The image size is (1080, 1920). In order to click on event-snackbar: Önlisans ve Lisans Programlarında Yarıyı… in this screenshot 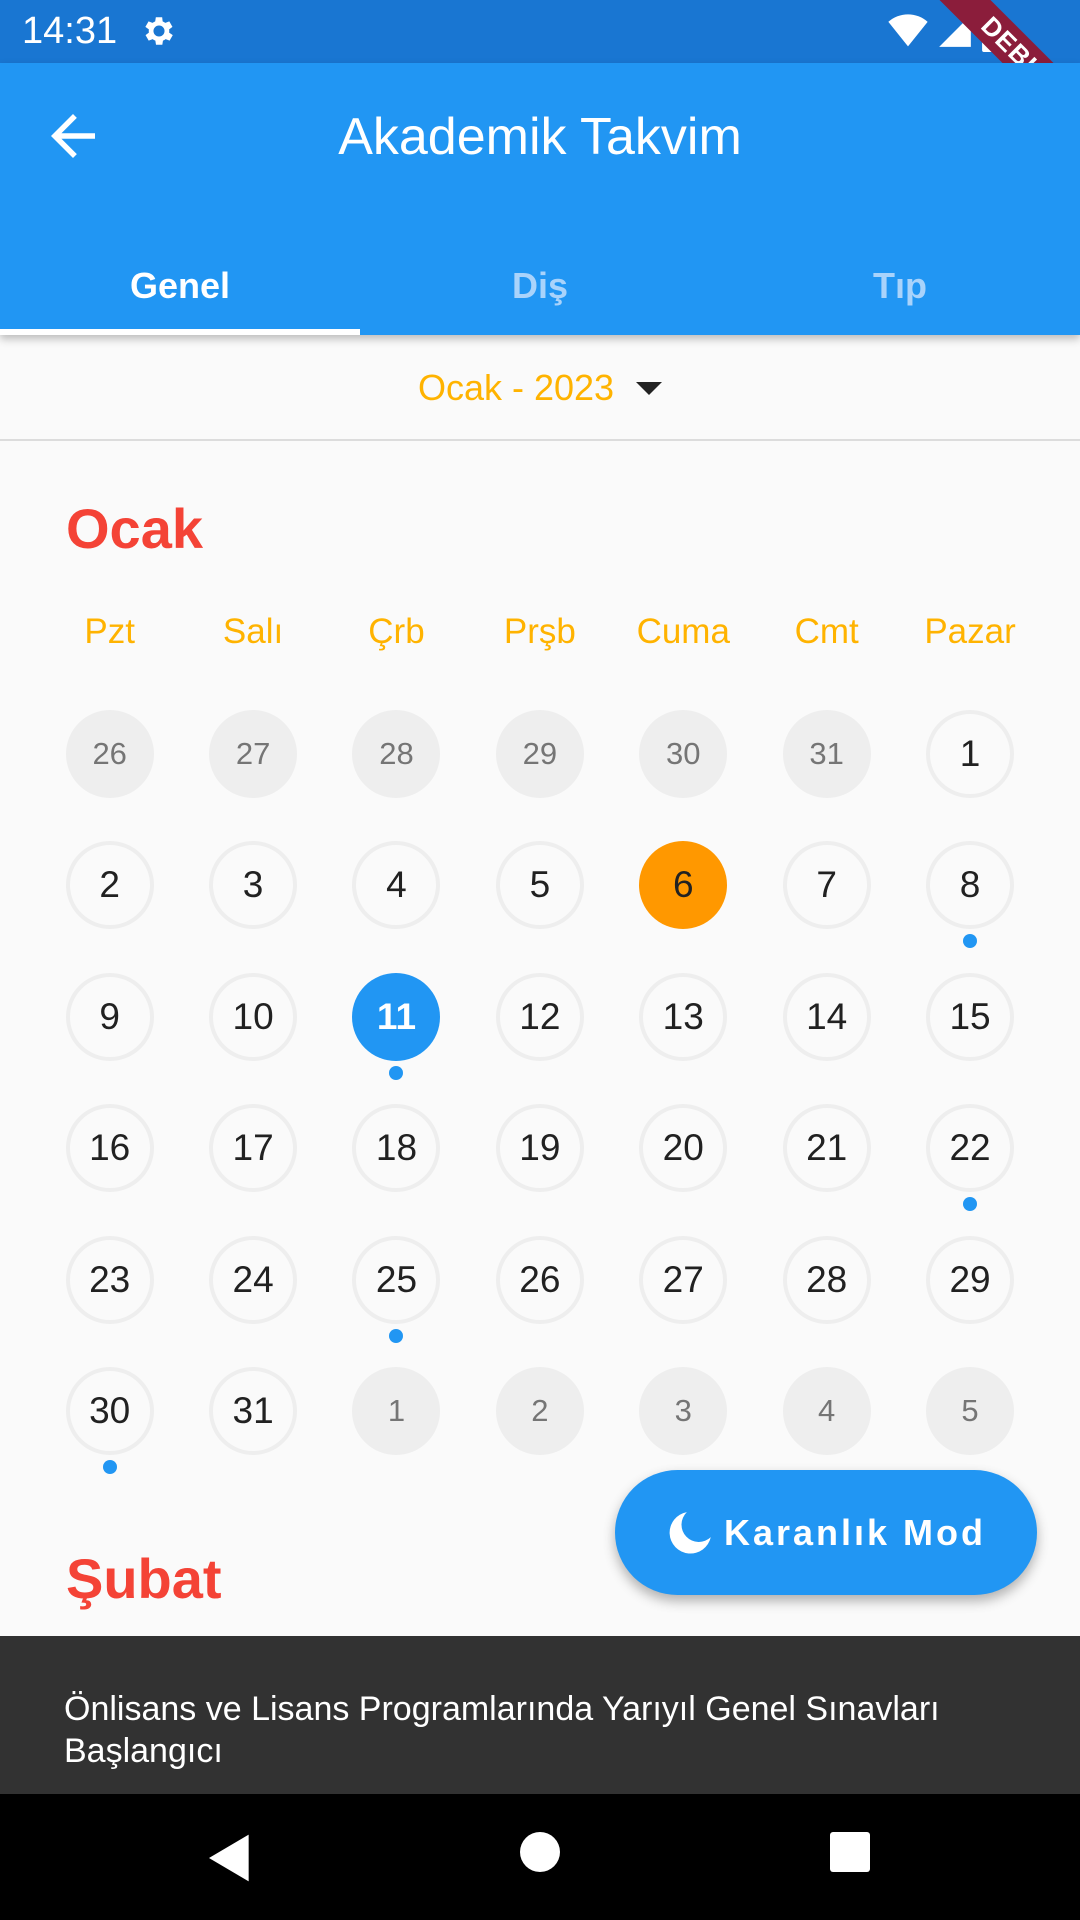, I will do `click(540, 1715)`.